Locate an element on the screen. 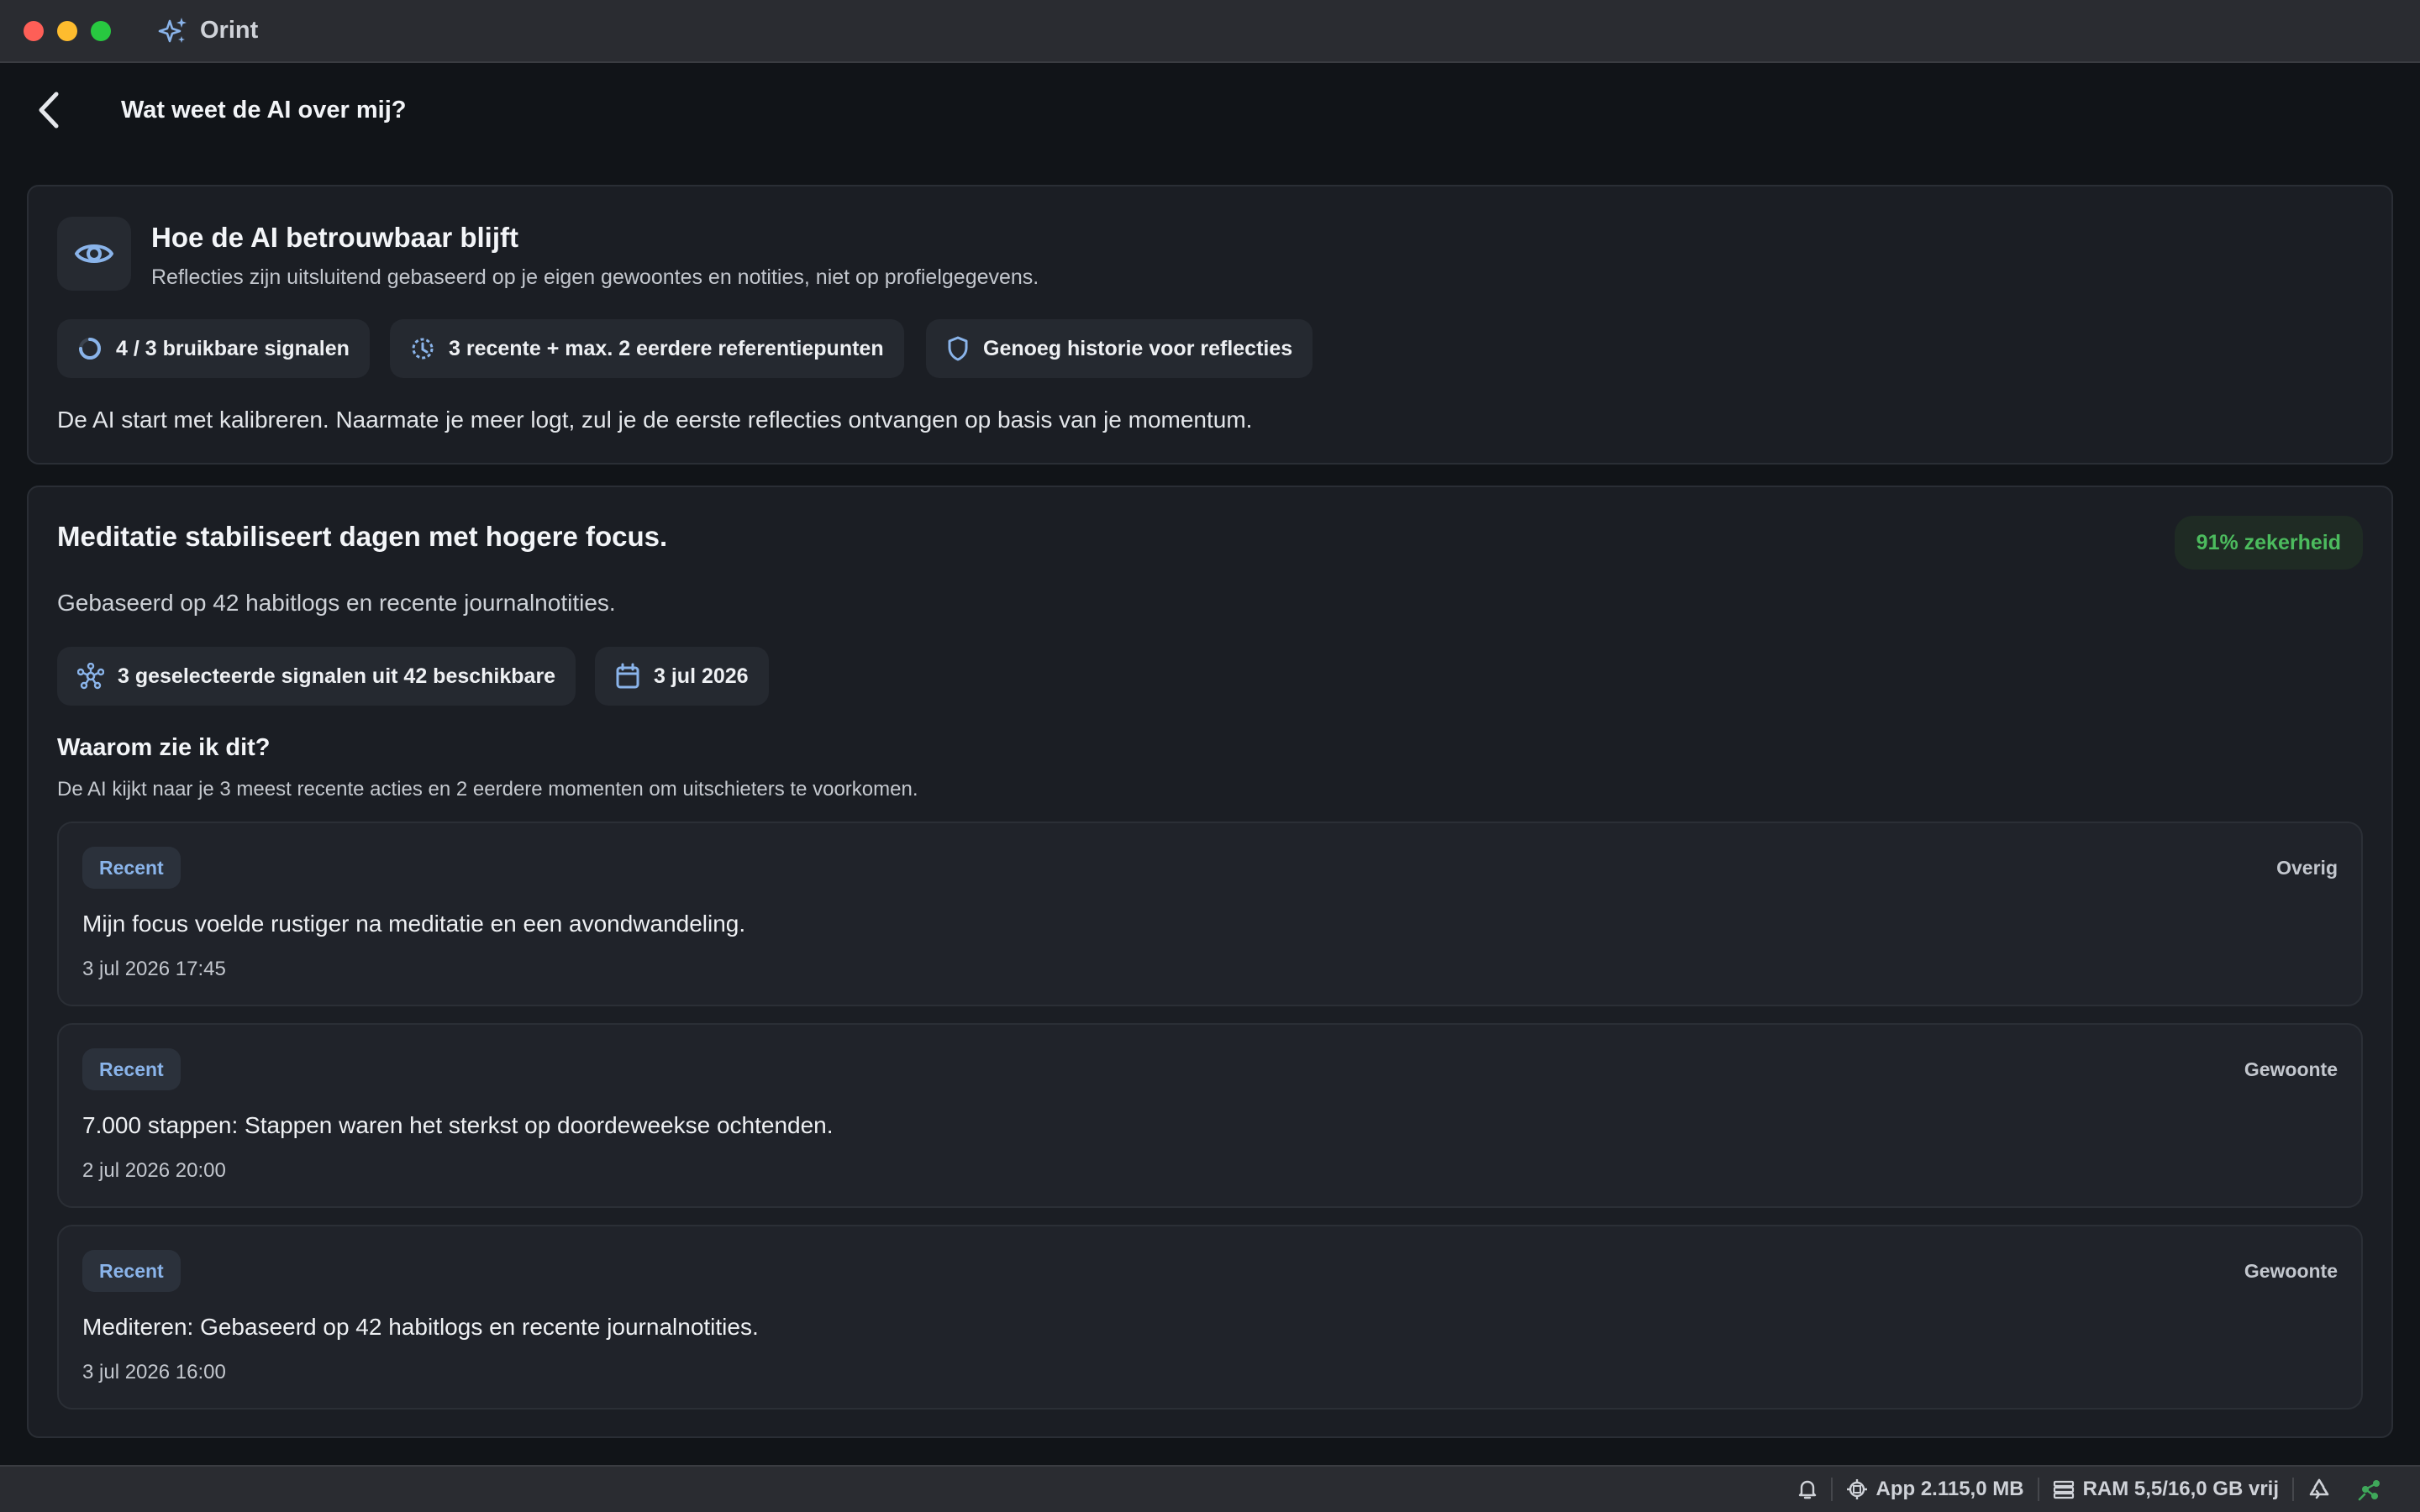  app-name: Orint is located at coordinates (229, 30).